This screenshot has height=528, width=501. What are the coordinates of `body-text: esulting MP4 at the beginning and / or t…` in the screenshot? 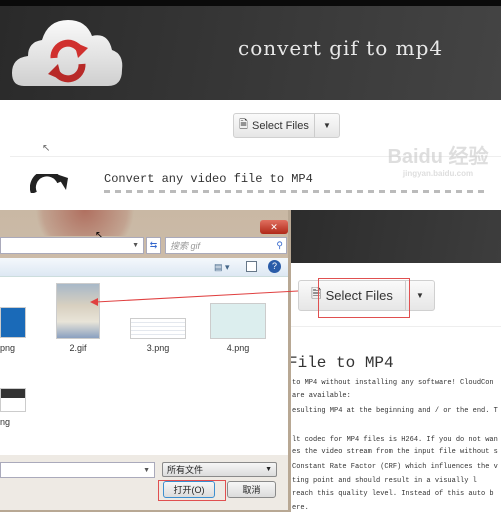 It's located at (395, 411).